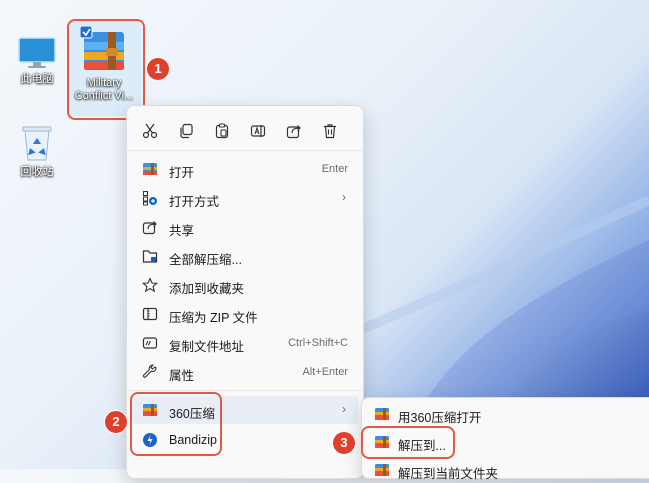 The image size is (649, 483). Describe the element at coordinates (150, 314) in the screenshot. I see `zip-icon` at that location.